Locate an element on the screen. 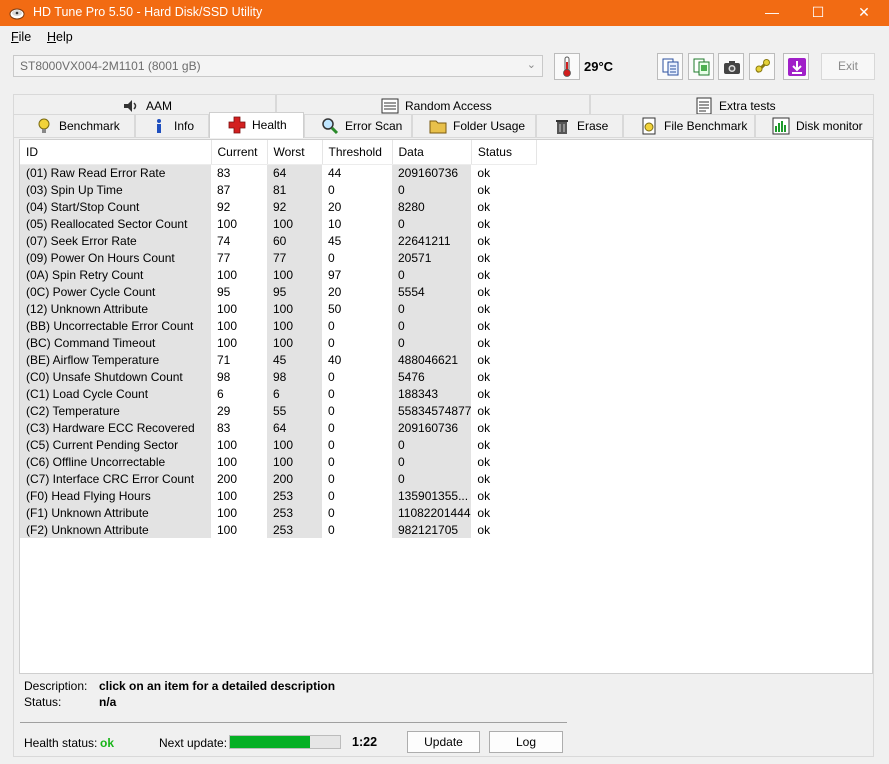 The width and height of the screenshot is (889, 764). tab-disk-monitor: Disk monitor is located at coordinates (814, 126).